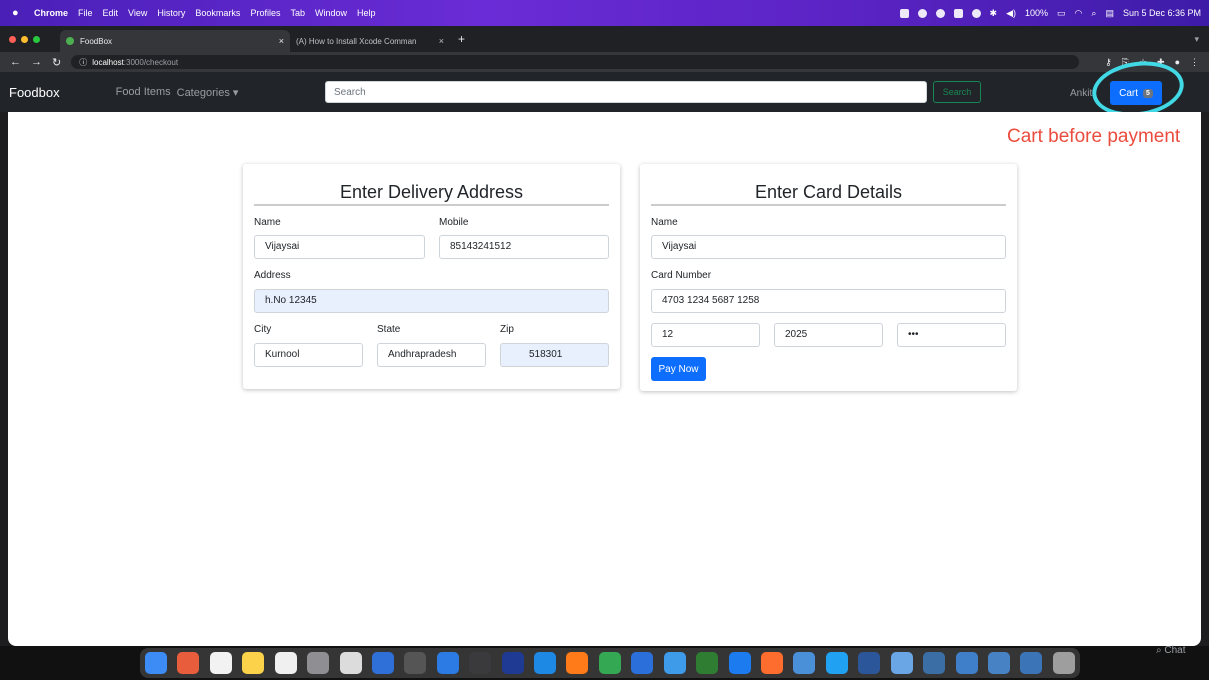 This screenshot has height=680, width=1209. What do you see at coordinates (1063, 663) in the screenshot?
I see `trash-icon` at bounding box center [1063, 663].